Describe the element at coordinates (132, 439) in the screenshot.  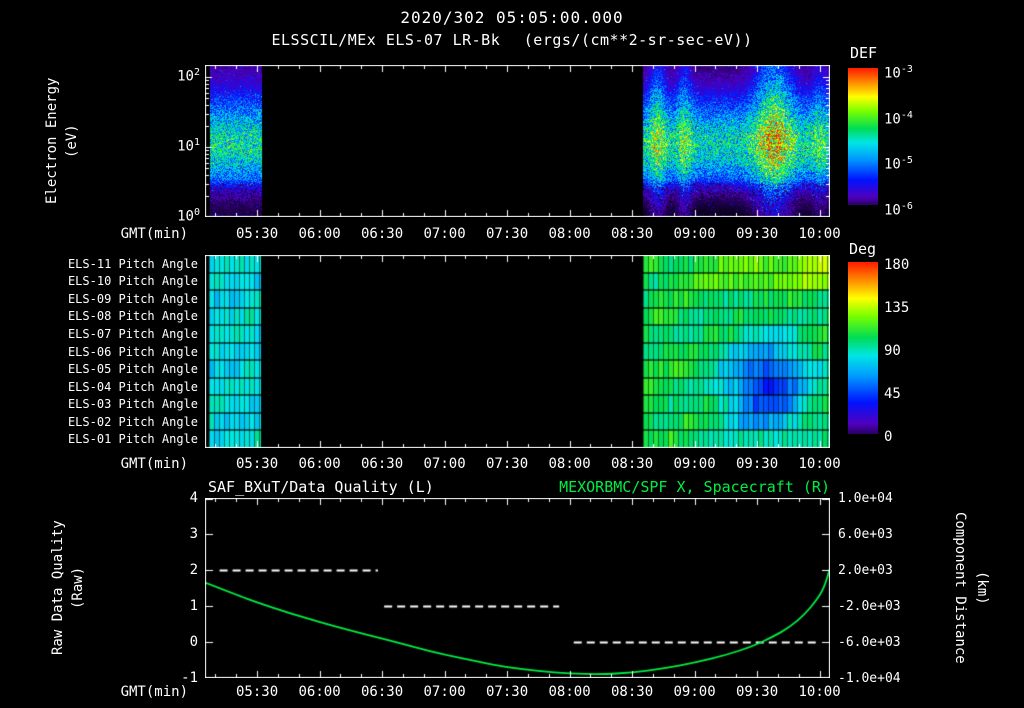
I see `pitch-row-label: ELS-01 Pitch Angle` at that location.